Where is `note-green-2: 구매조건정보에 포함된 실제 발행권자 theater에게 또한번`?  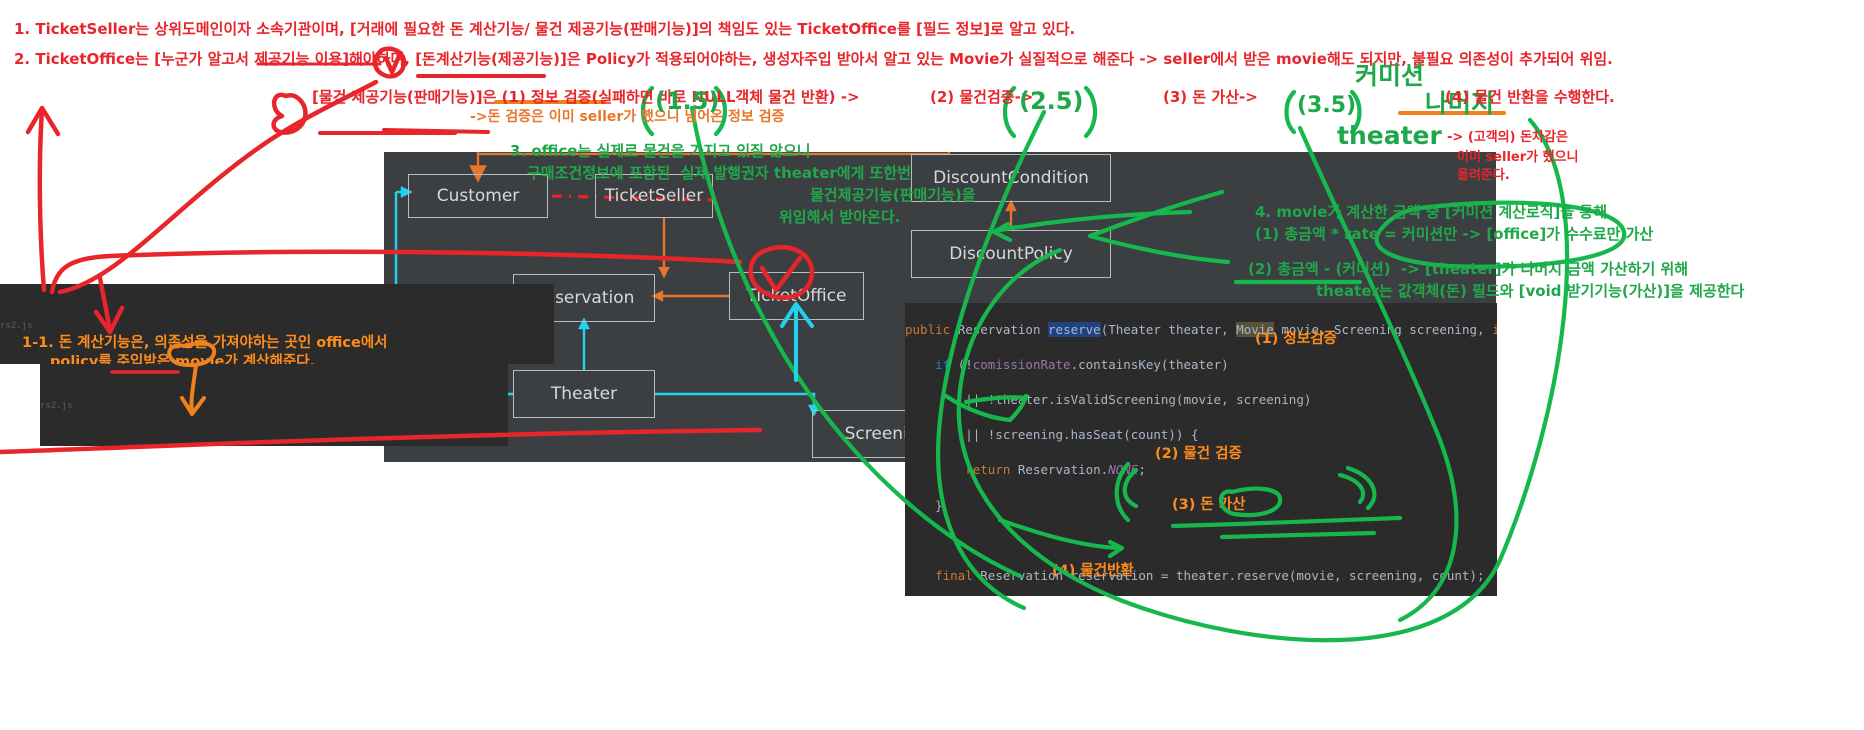 note-green-2: 구매조건정보에 포함된 실제 발행권자 theater에게 또한번 is located at coordinates (719, 173).